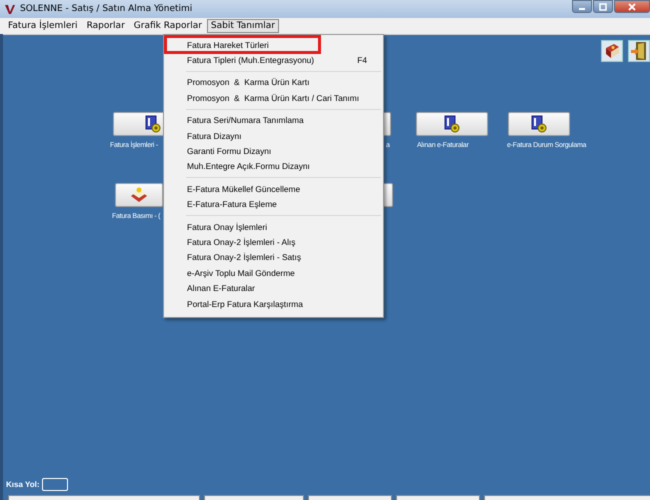 This screenshot has height=500, width=650. Describe the element at coordinates (273, 151) in the screenshot. I see `menu-option: Garanti Formu Dizaynı` at that location.